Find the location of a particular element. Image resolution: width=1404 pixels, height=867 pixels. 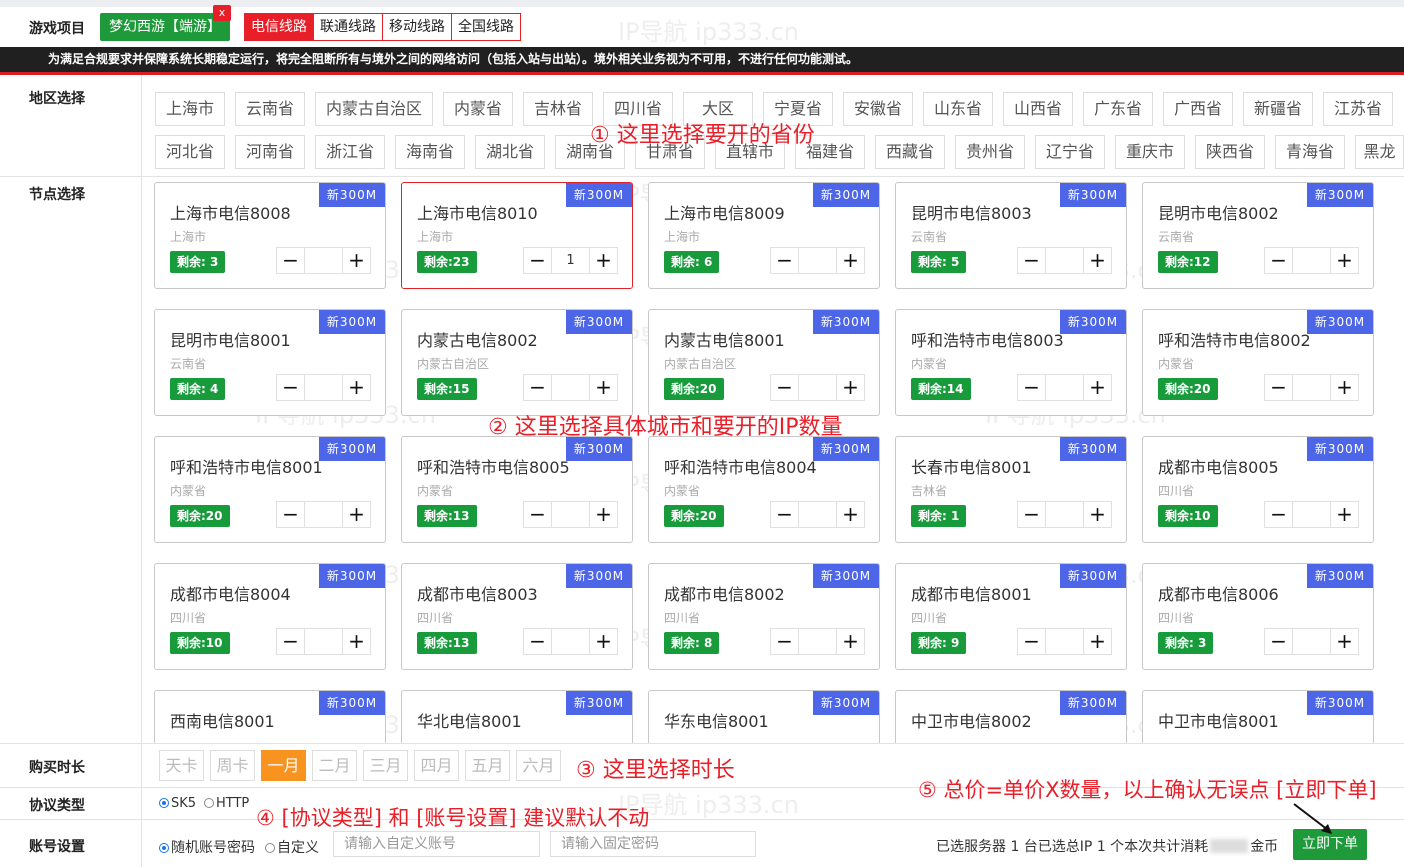

node-card: 新300M 昆明市电信8002 云南省 剩余:12− + is located at coordinates (1258, 235).